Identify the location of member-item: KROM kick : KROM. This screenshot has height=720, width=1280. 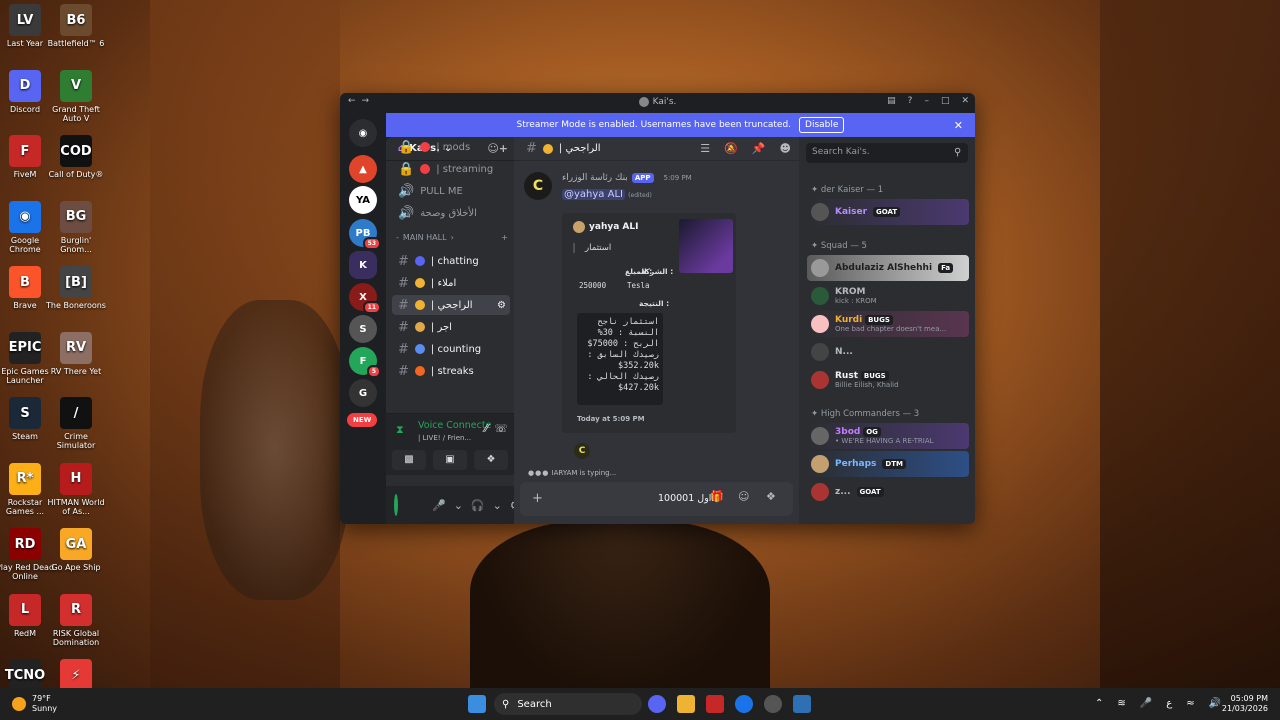
(888, 296).